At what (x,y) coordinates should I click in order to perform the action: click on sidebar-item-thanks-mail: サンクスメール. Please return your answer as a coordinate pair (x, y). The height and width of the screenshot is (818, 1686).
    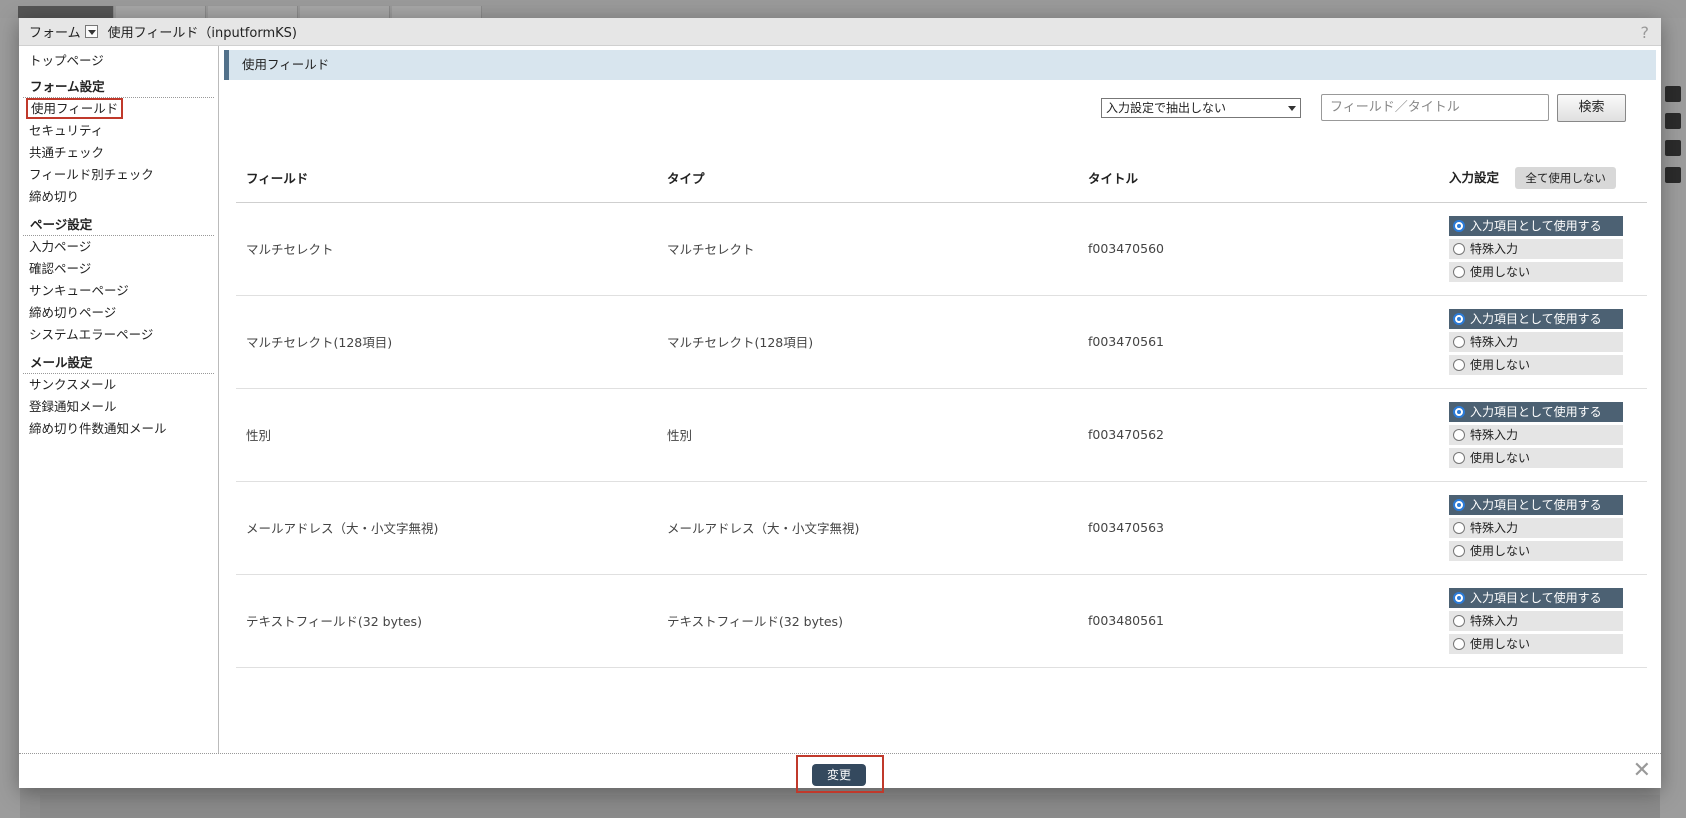
    Looking at the image, I should click on (118, 385).